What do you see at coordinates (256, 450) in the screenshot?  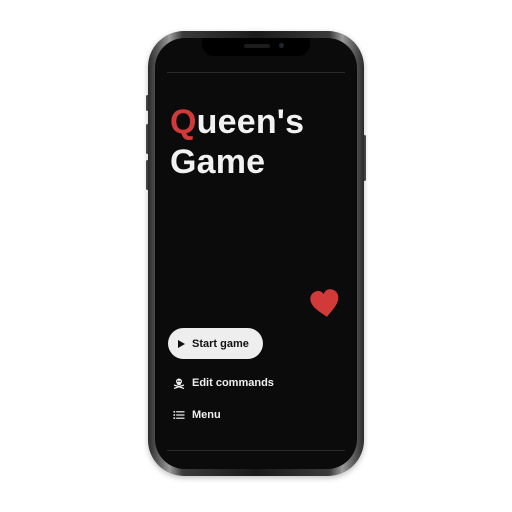 I see `bottom-divider` at bounding box center [256, 450].